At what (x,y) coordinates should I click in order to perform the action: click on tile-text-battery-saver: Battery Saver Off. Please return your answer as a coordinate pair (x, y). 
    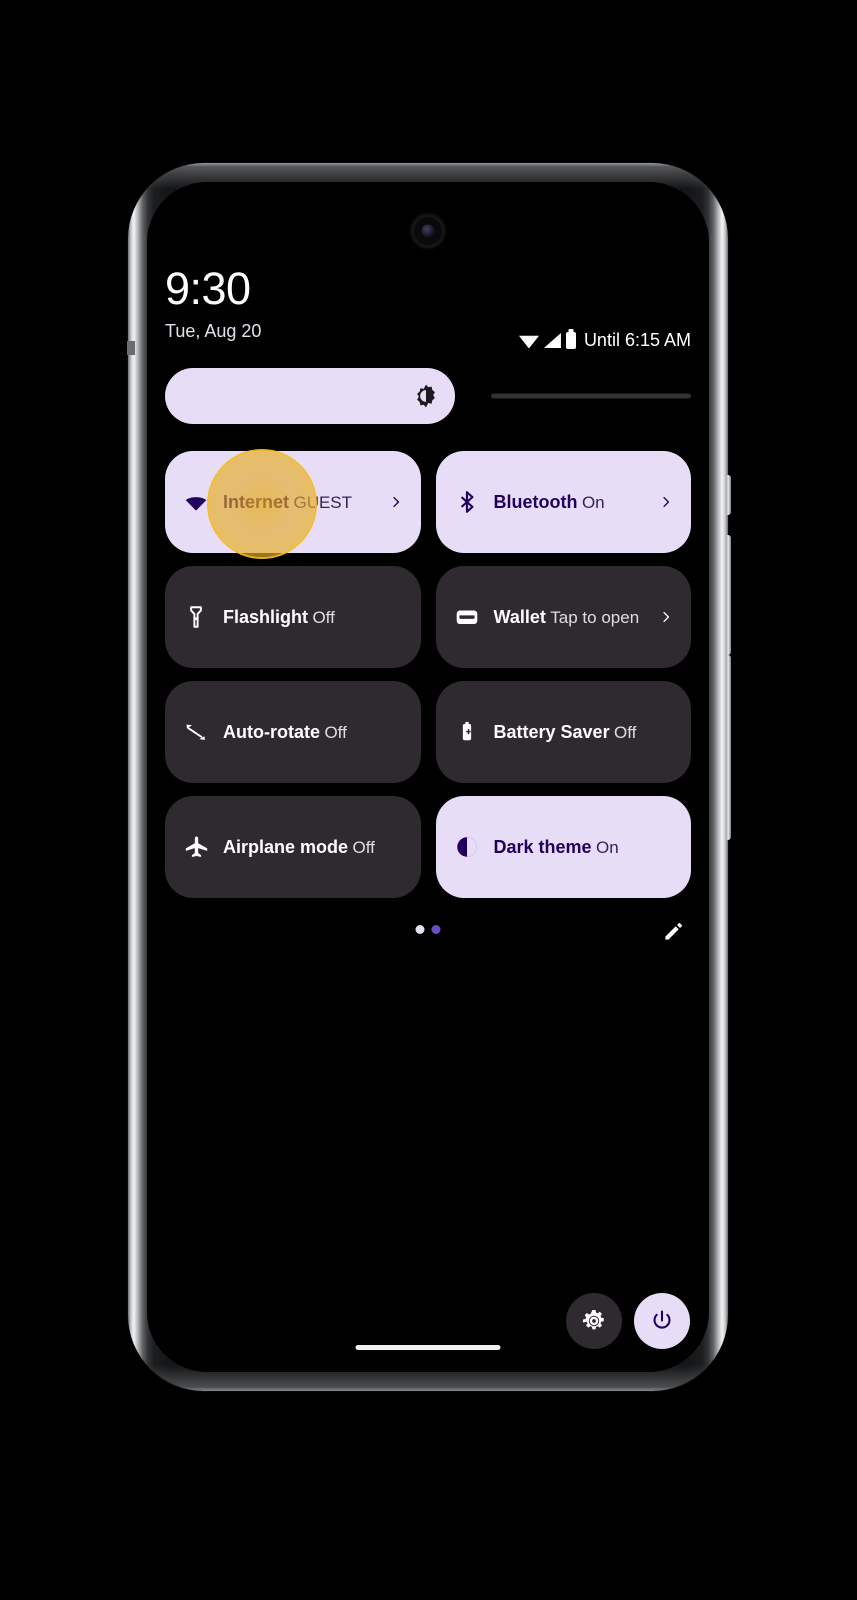
    Looking at the image, I should click on (584, 732).